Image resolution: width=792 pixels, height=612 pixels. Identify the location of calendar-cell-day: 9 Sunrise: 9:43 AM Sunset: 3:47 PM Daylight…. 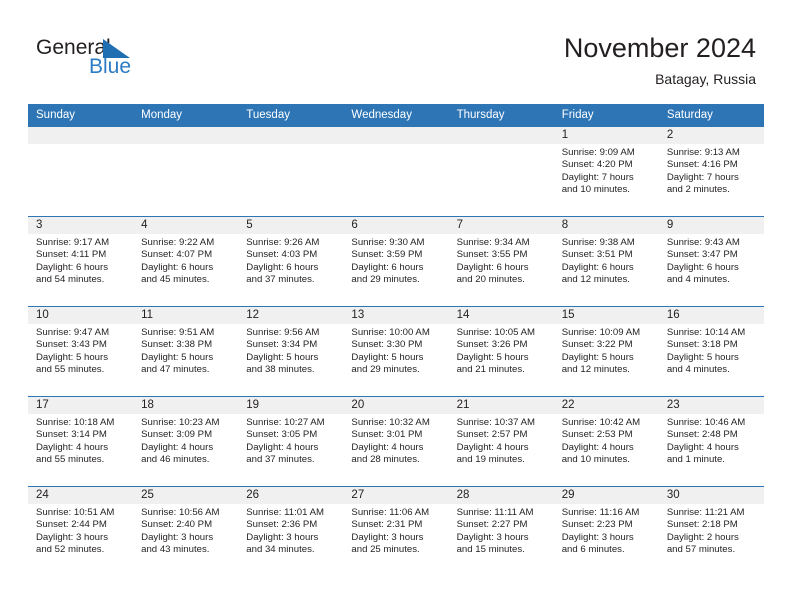
(711, 261).